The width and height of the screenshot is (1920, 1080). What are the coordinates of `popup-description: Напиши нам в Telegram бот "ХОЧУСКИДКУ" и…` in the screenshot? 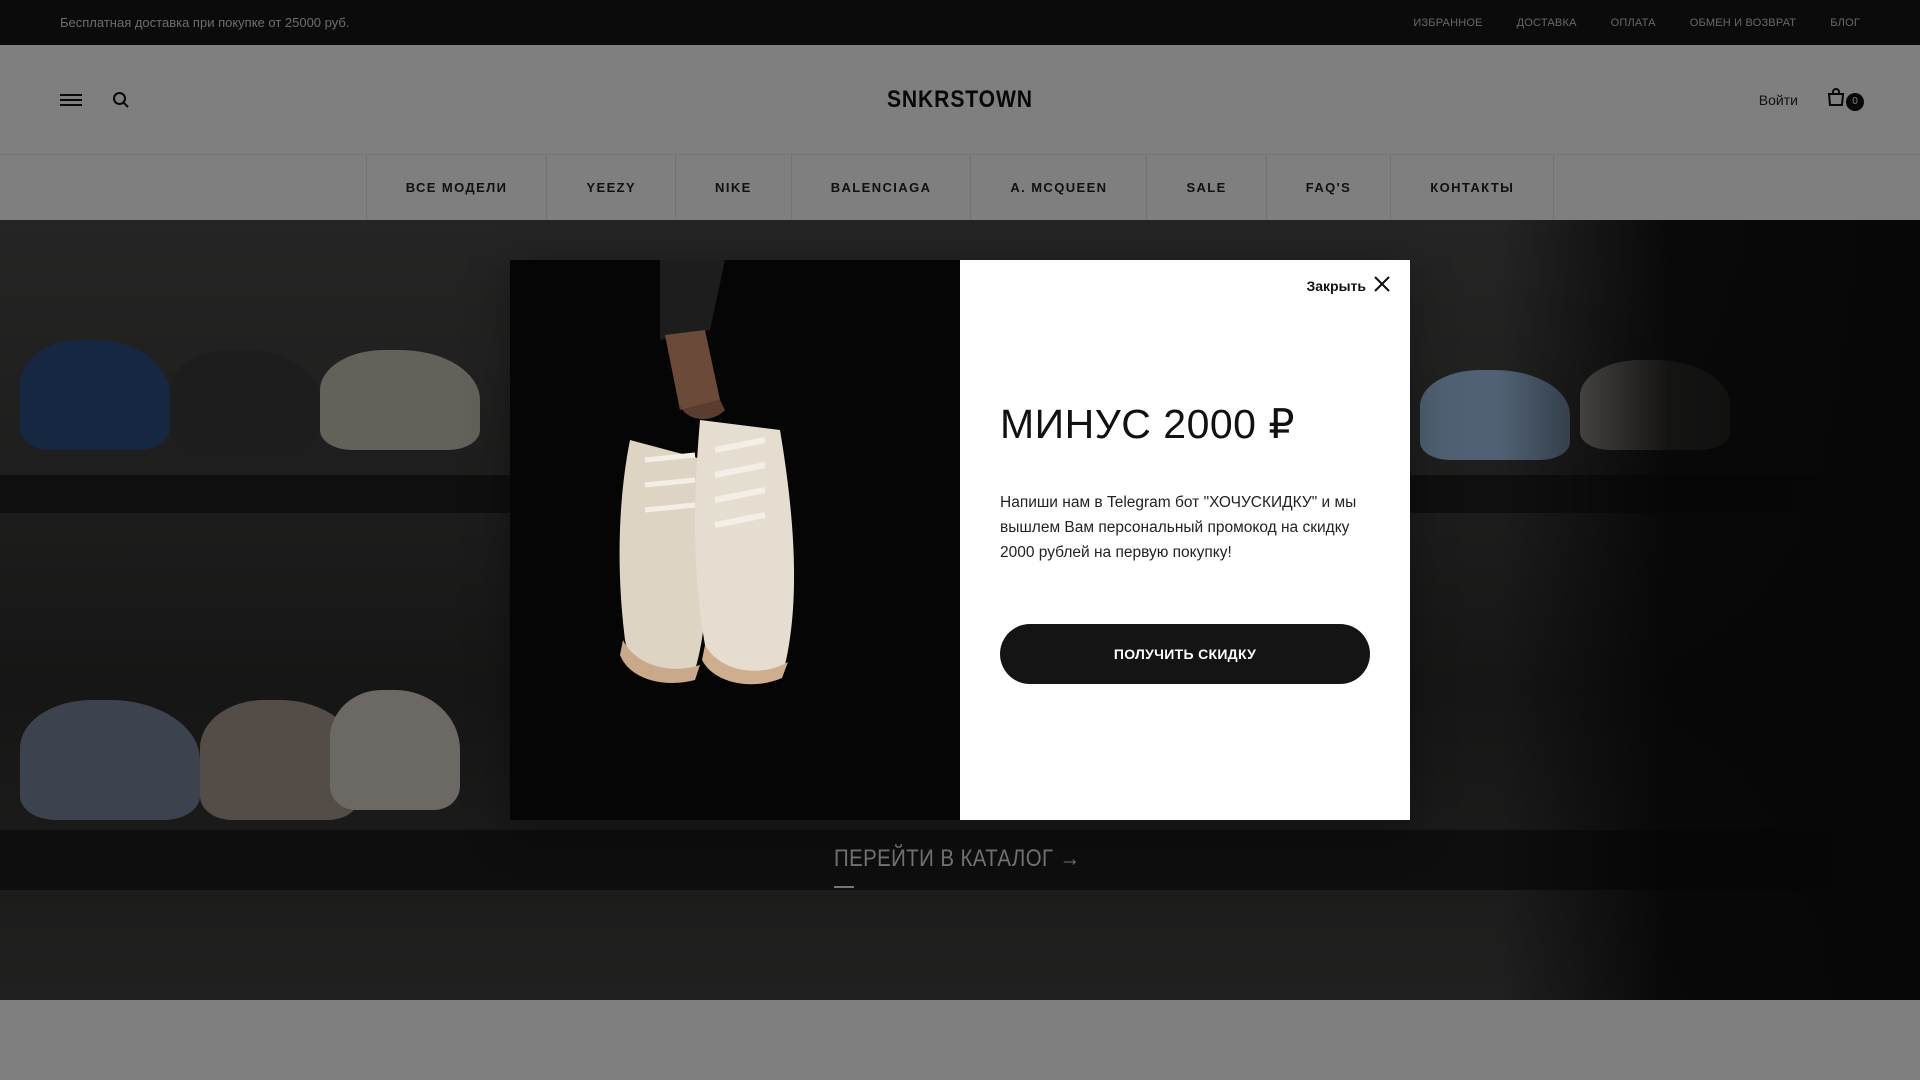 It's located at (1178, 527).